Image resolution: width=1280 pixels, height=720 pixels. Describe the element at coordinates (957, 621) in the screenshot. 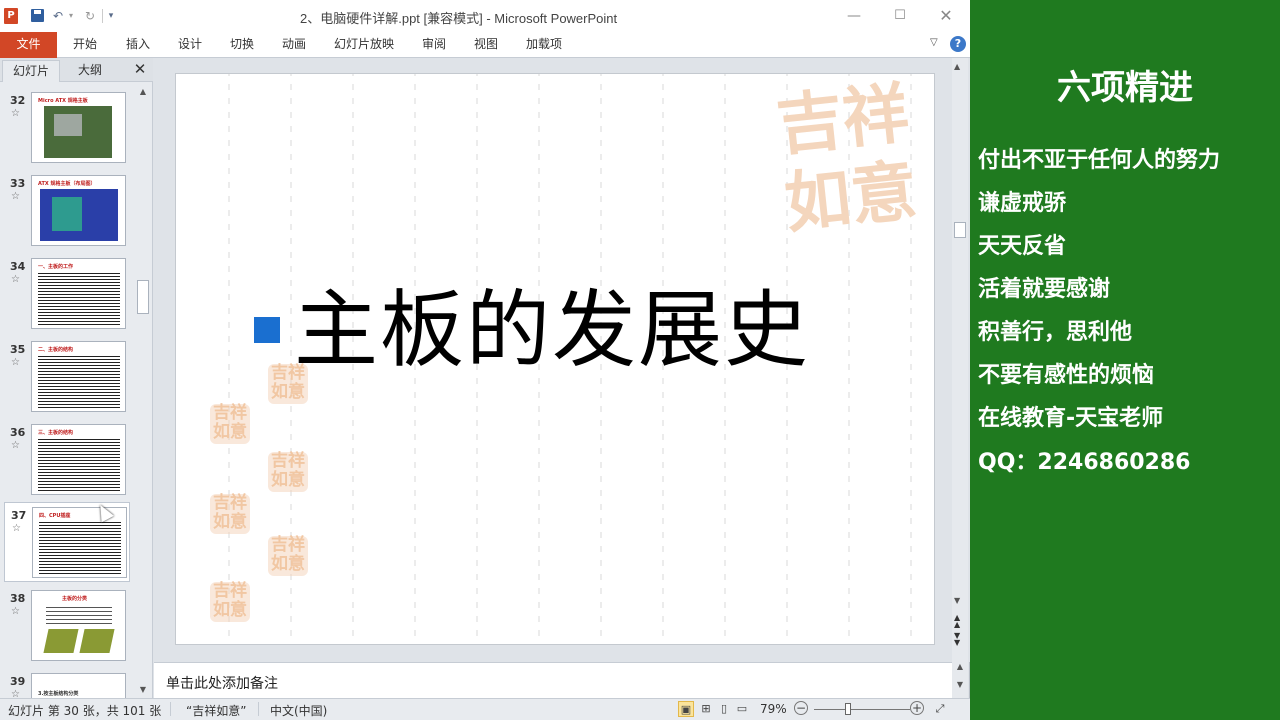

I see `previous-slide-icon: ▲ ▲` at that location.